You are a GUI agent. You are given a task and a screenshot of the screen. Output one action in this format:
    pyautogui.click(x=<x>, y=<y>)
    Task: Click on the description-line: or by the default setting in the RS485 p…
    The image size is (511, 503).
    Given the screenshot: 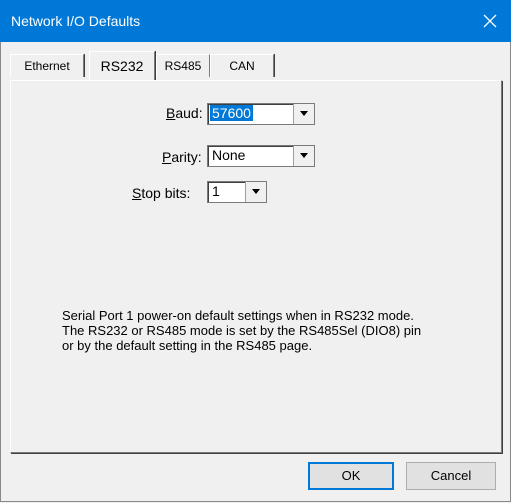 What is the action you would take?
    pyautogui.click(x=187, y=345)
    